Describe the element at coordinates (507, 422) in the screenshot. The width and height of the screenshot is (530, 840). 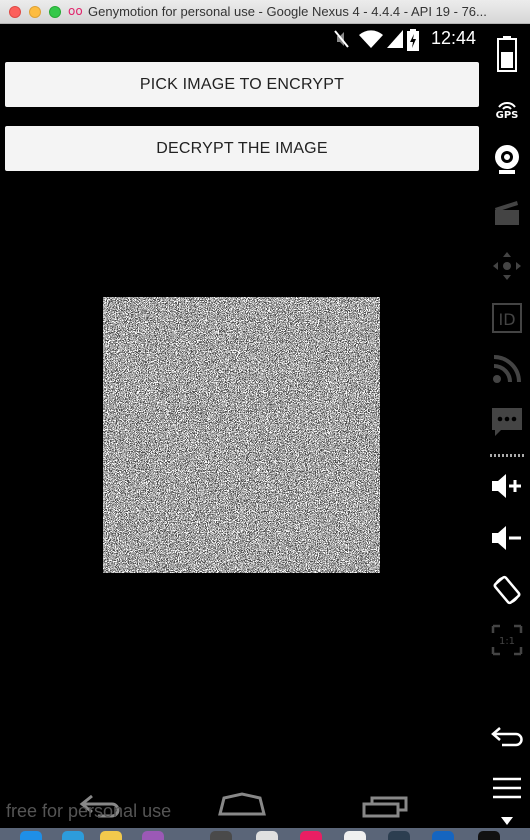
I see `sms-icon` at that location.